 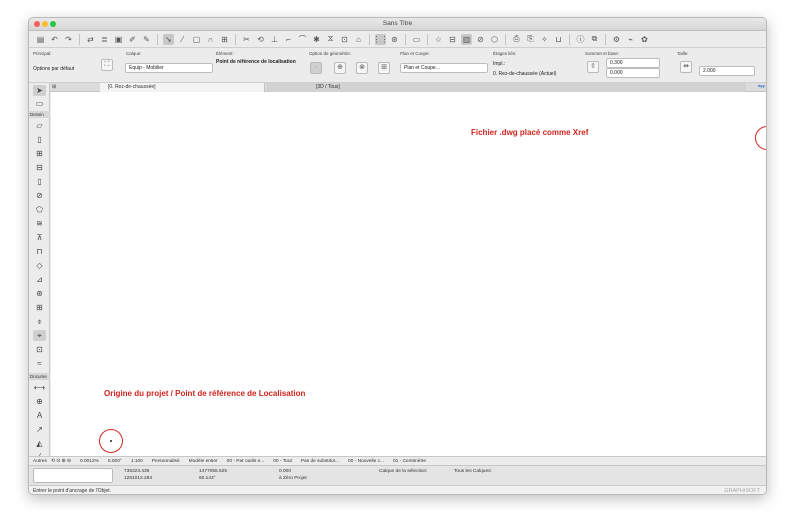 What do you see at coordinates (39, 293) in the screenshot?
I see `zone-tool-icon: ⊛` at bounding box center [39, 293].